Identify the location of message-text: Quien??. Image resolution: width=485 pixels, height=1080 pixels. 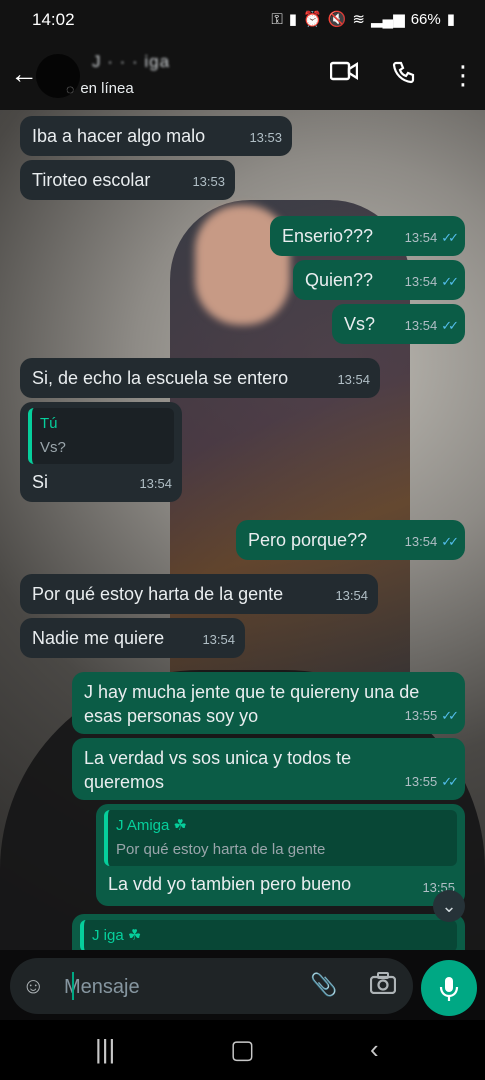
(339, 280).